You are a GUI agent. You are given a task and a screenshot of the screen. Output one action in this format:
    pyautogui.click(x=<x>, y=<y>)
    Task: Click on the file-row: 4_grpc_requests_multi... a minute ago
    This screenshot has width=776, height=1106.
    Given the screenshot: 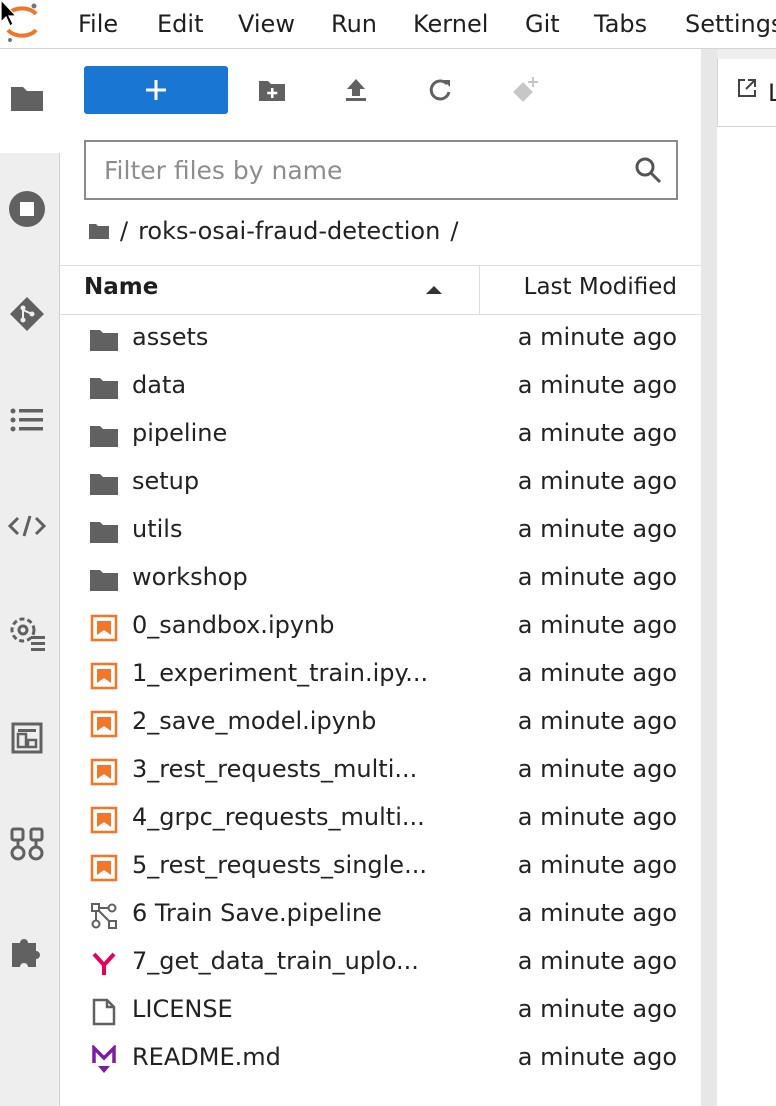 What is the action you would take?
    pyautogui.click(x=380, y=819)
    